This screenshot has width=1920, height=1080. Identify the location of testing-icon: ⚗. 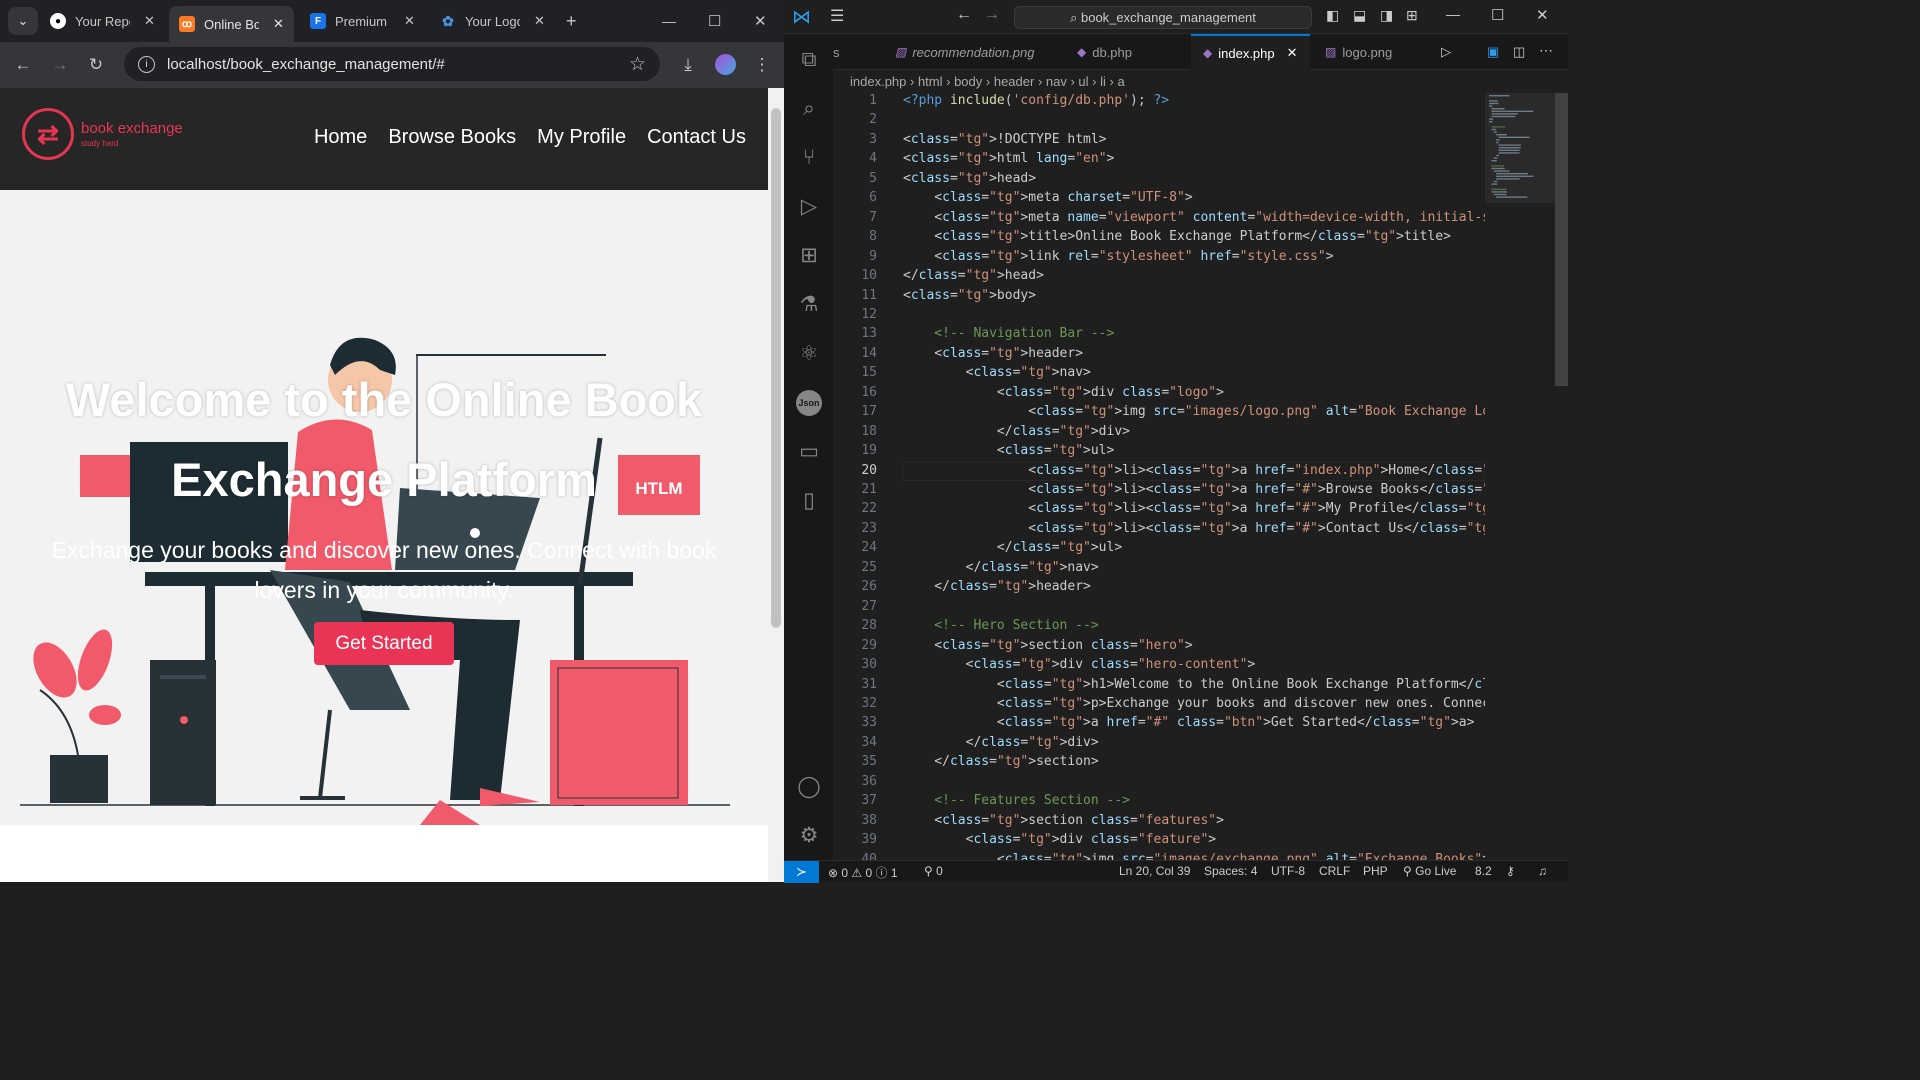
(809, 305).